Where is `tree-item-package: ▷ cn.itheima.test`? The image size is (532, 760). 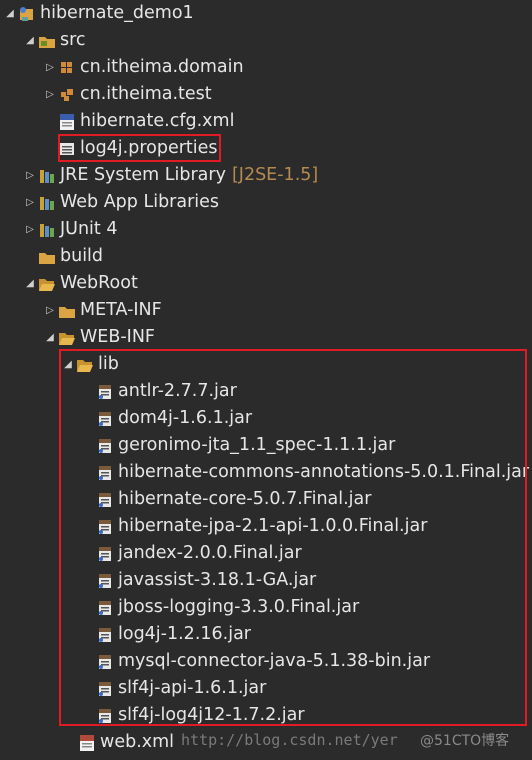 tree-item-package: ▷ cn.itheima.test is located at coordinates (127, 94).